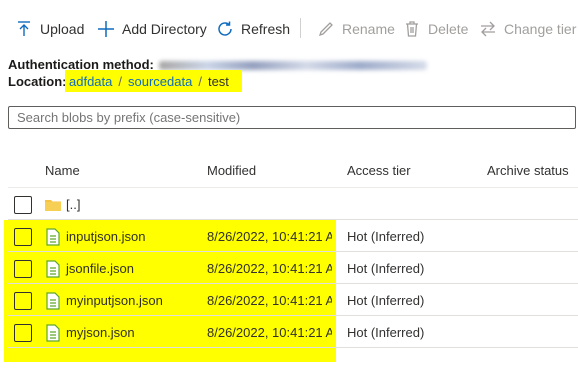  Describe the element at coordinates (225, 29) in the screenshot. I see `refresh-icon` at that location.